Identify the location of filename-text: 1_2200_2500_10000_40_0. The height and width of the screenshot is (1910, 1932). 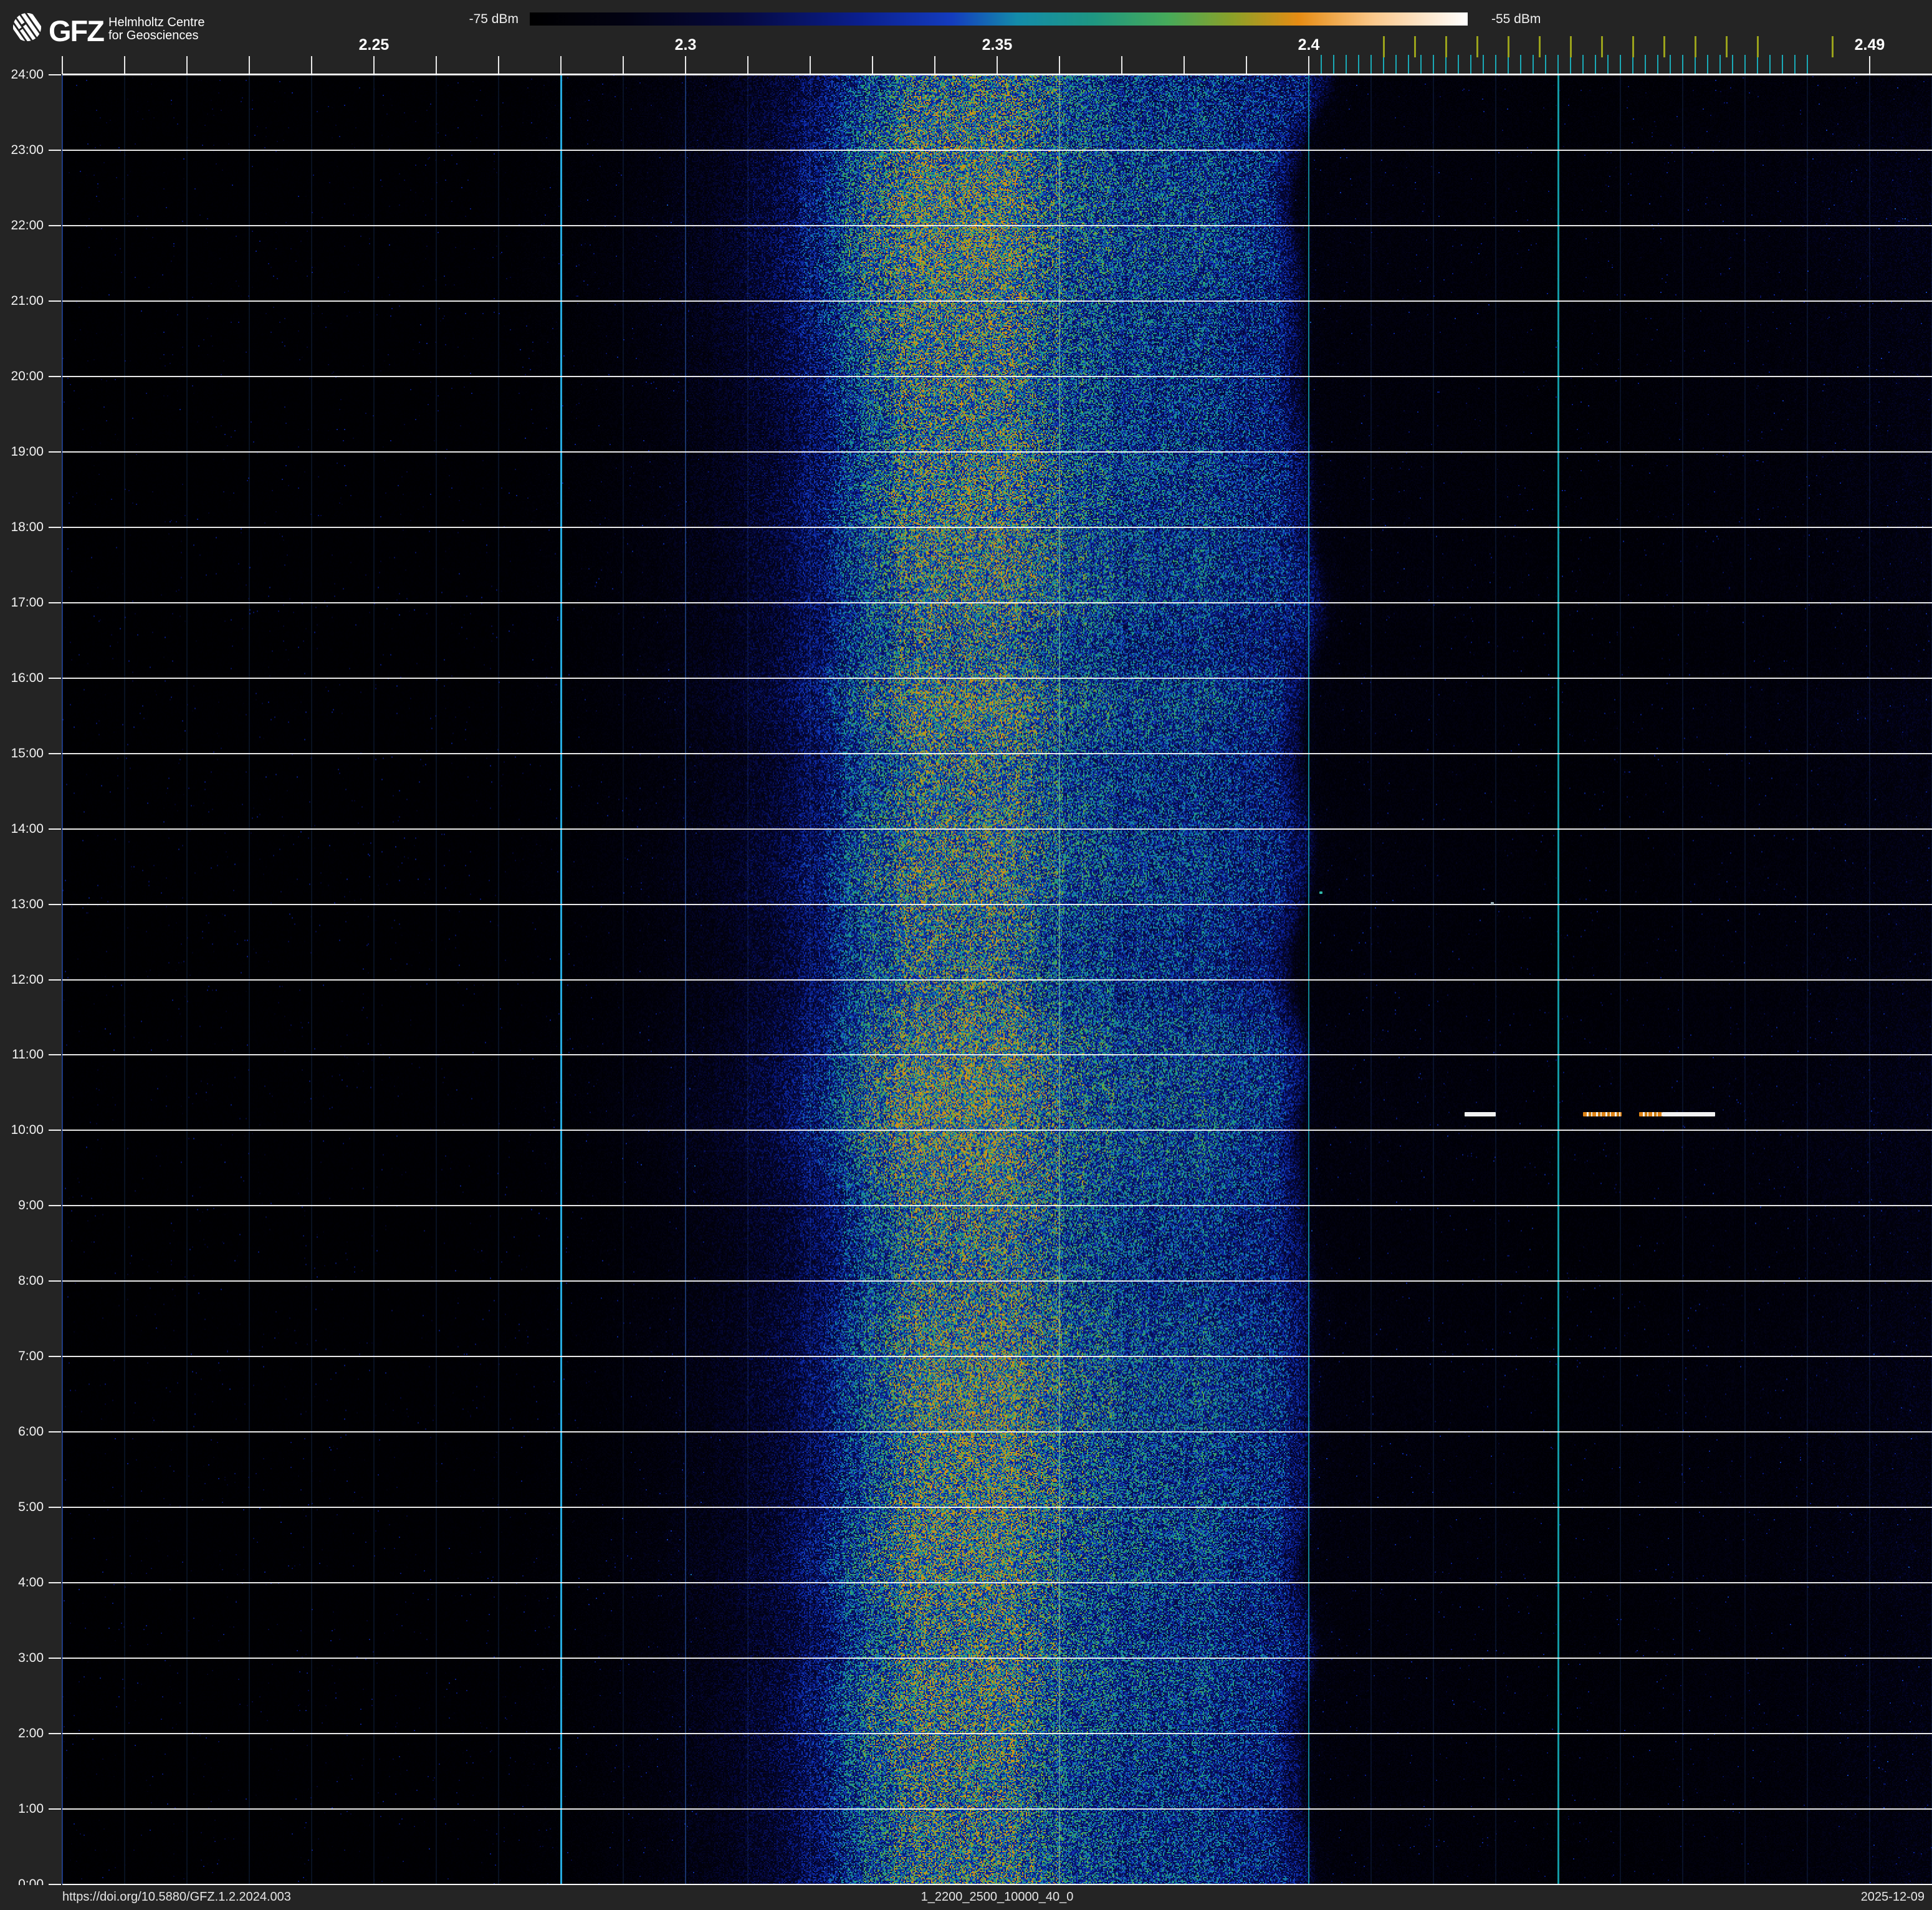
(997, 1897).